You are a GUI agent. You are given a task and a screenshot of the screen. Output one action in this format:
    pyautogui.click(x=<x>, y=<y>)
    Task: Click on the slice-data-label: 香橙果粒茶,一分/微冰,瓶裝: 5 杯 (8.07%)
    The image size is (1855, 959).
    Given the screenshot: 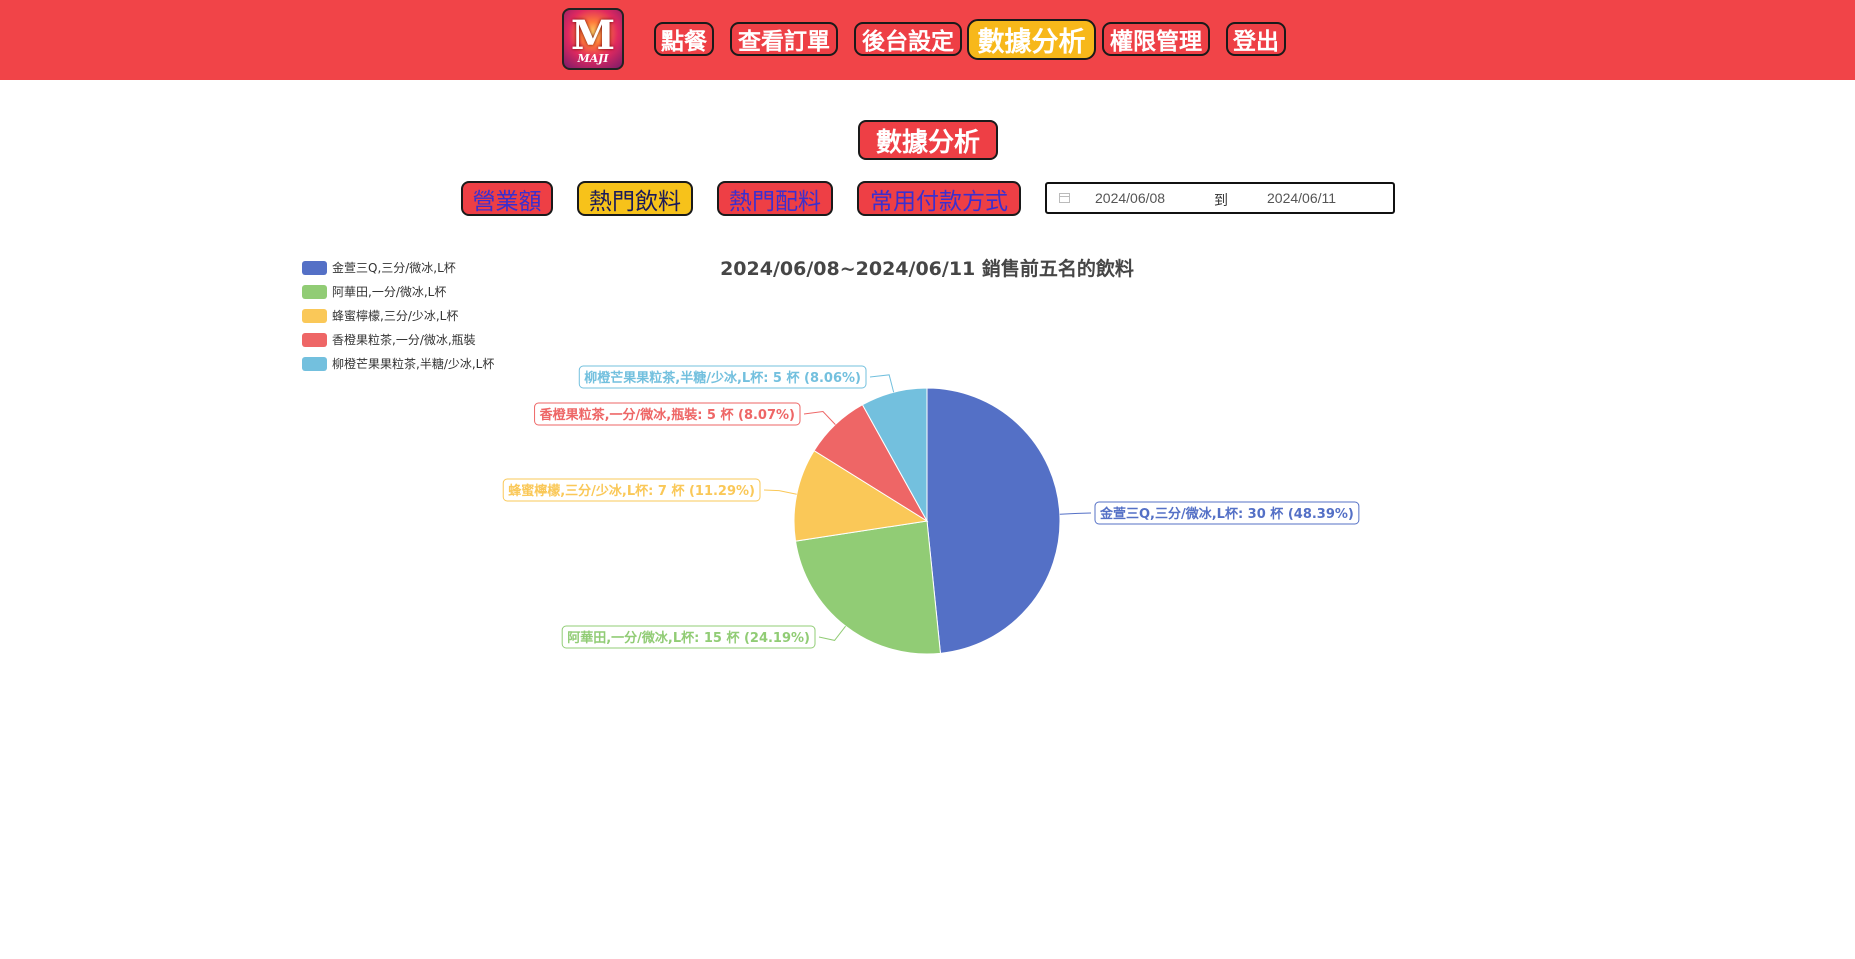 What is the action you would take?
    pyautogui.click(x=667, y=415)
    